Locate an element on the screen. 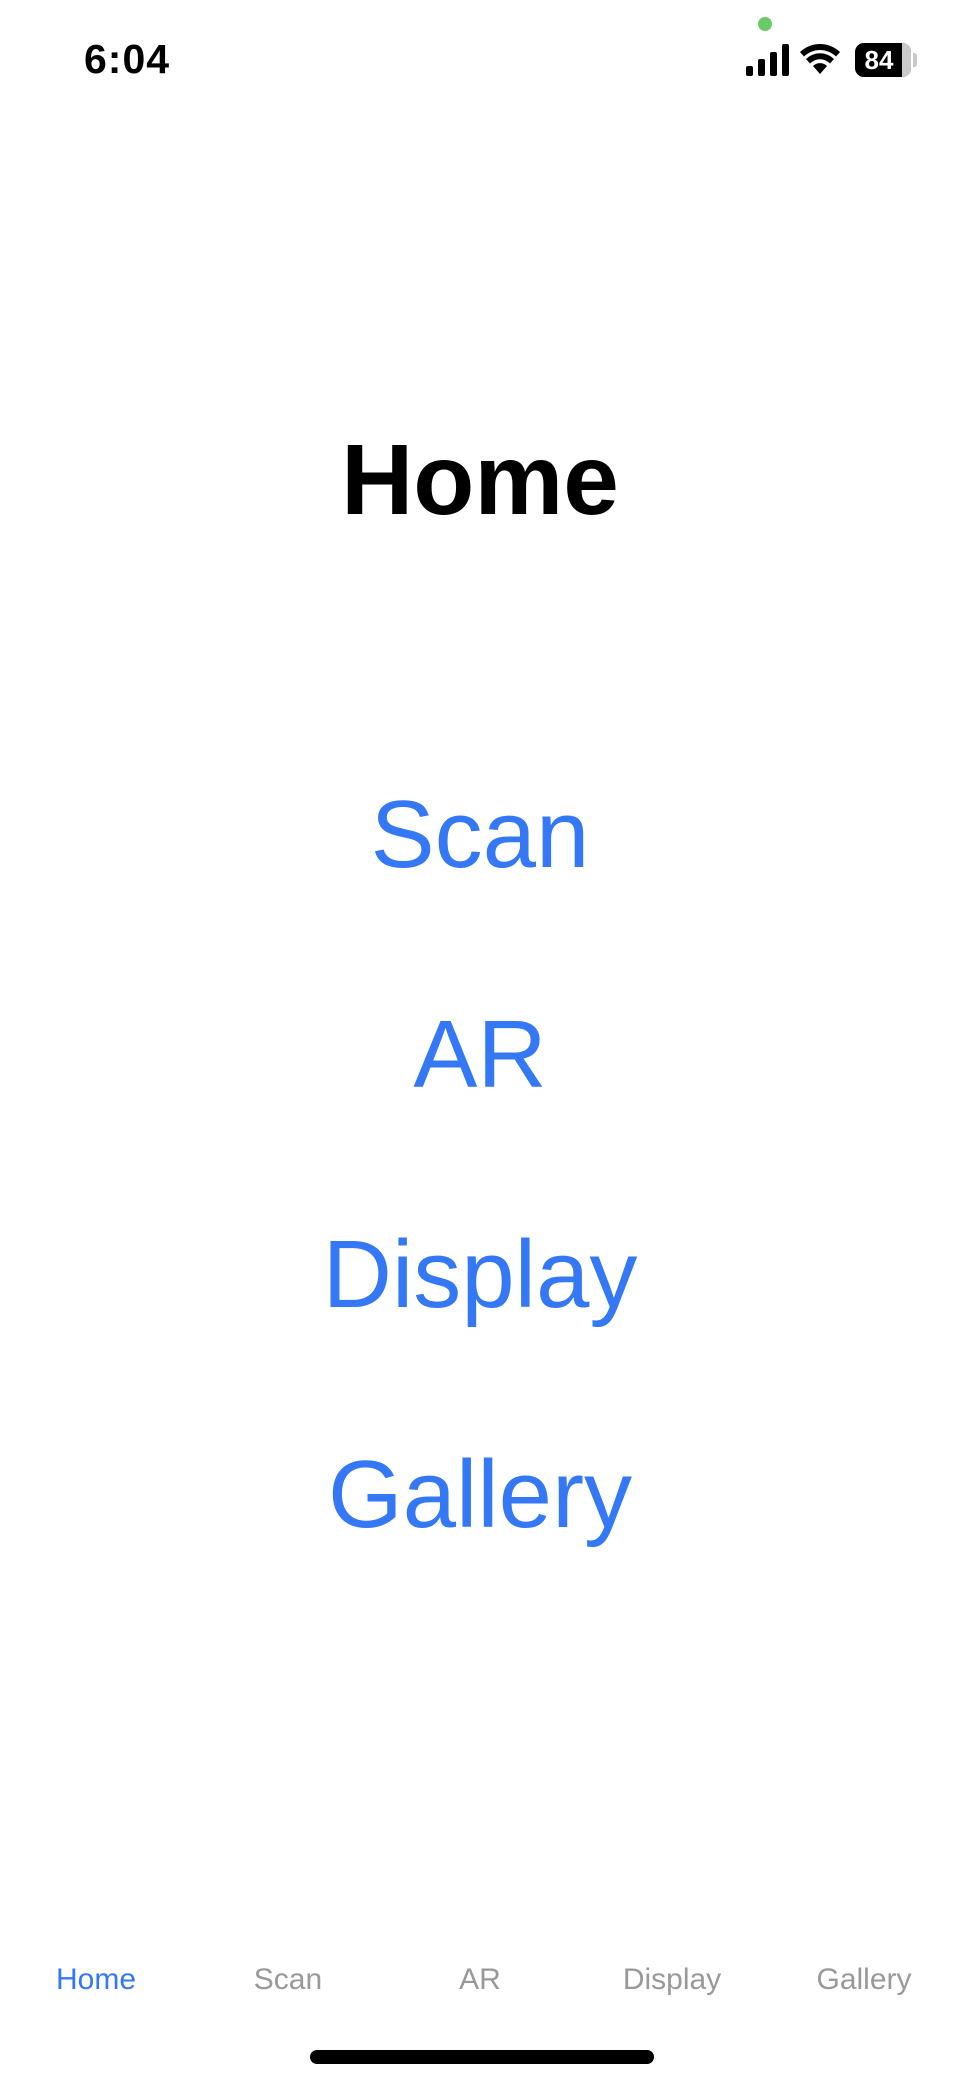 The width and height of the screenshot is (960, 2079). battery-icon: 84 is located at coordinates (883, 60).